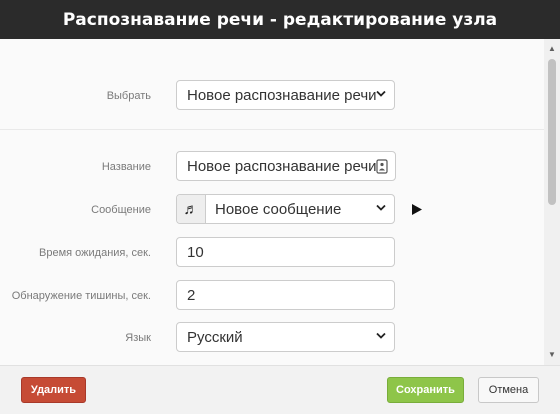 Image resolution: width=560 pixels, height=414 pixels. I want to click on message-dropdown: ♬ Новое сообщение, so click(285, 209).